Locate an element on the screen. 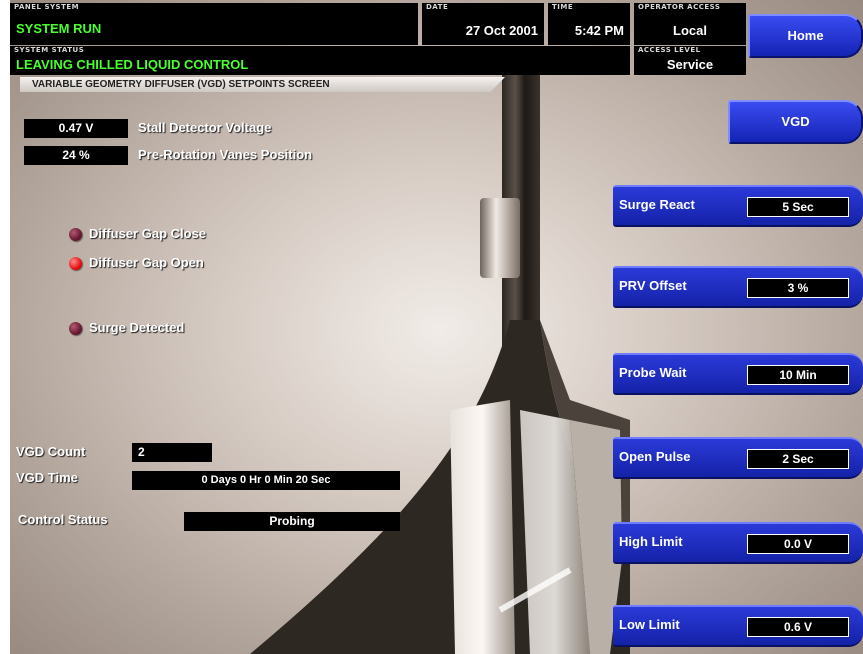 The width and height of the screenshot is (863, 654). setpoint-open-pulse-label: Open Pulse is located at coordinates (655, 456).